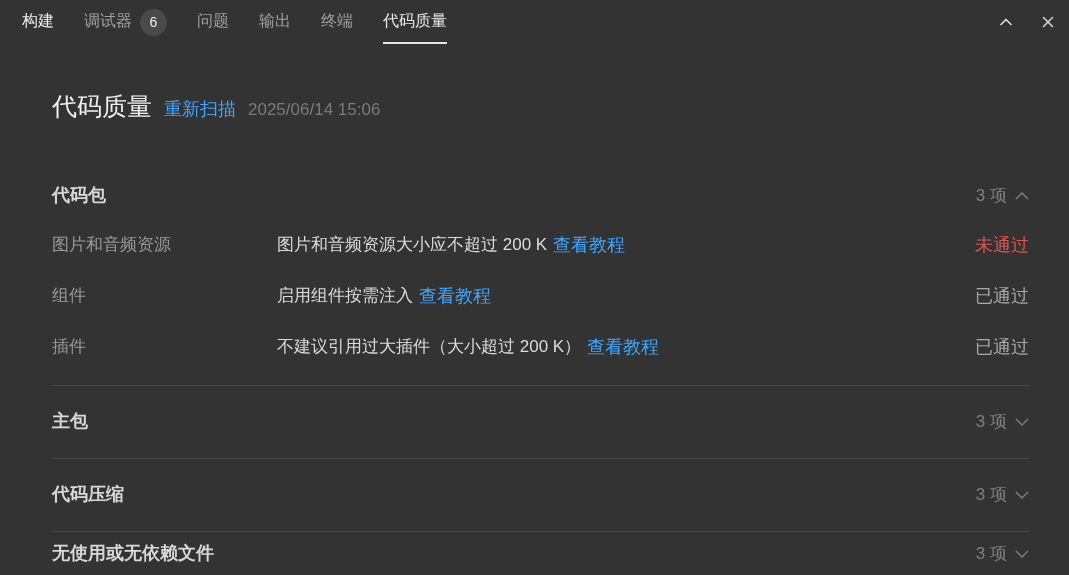  I want to click on chevron-up-icon, so click(1022, 195).